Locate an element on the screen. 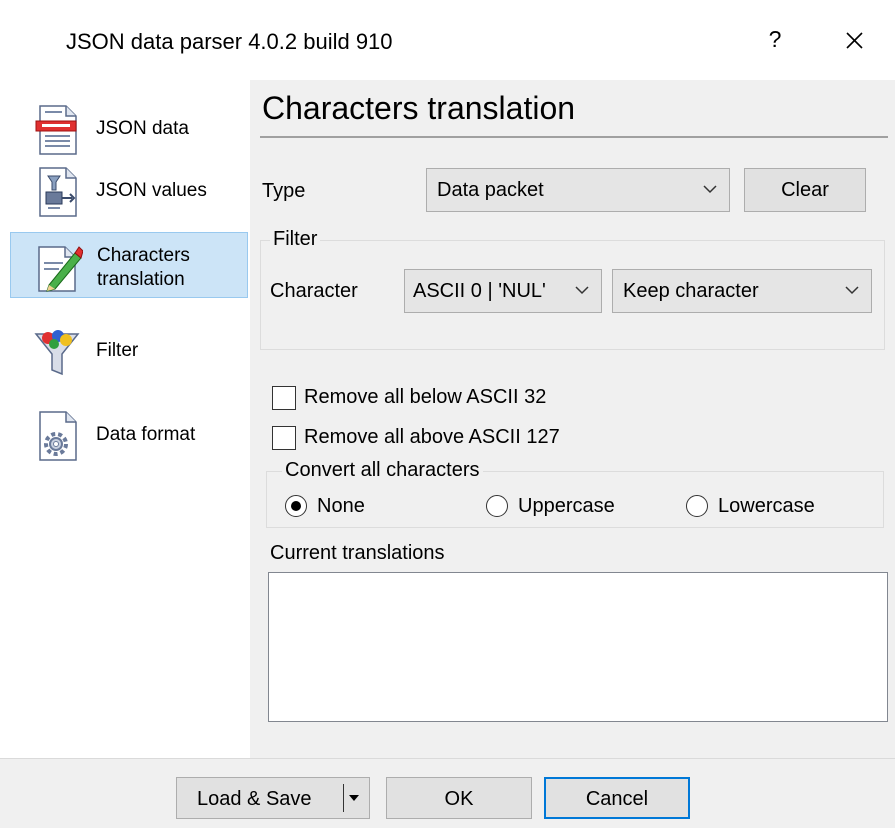  dropdown-arrow-icon is located at coordinates (354, 798).